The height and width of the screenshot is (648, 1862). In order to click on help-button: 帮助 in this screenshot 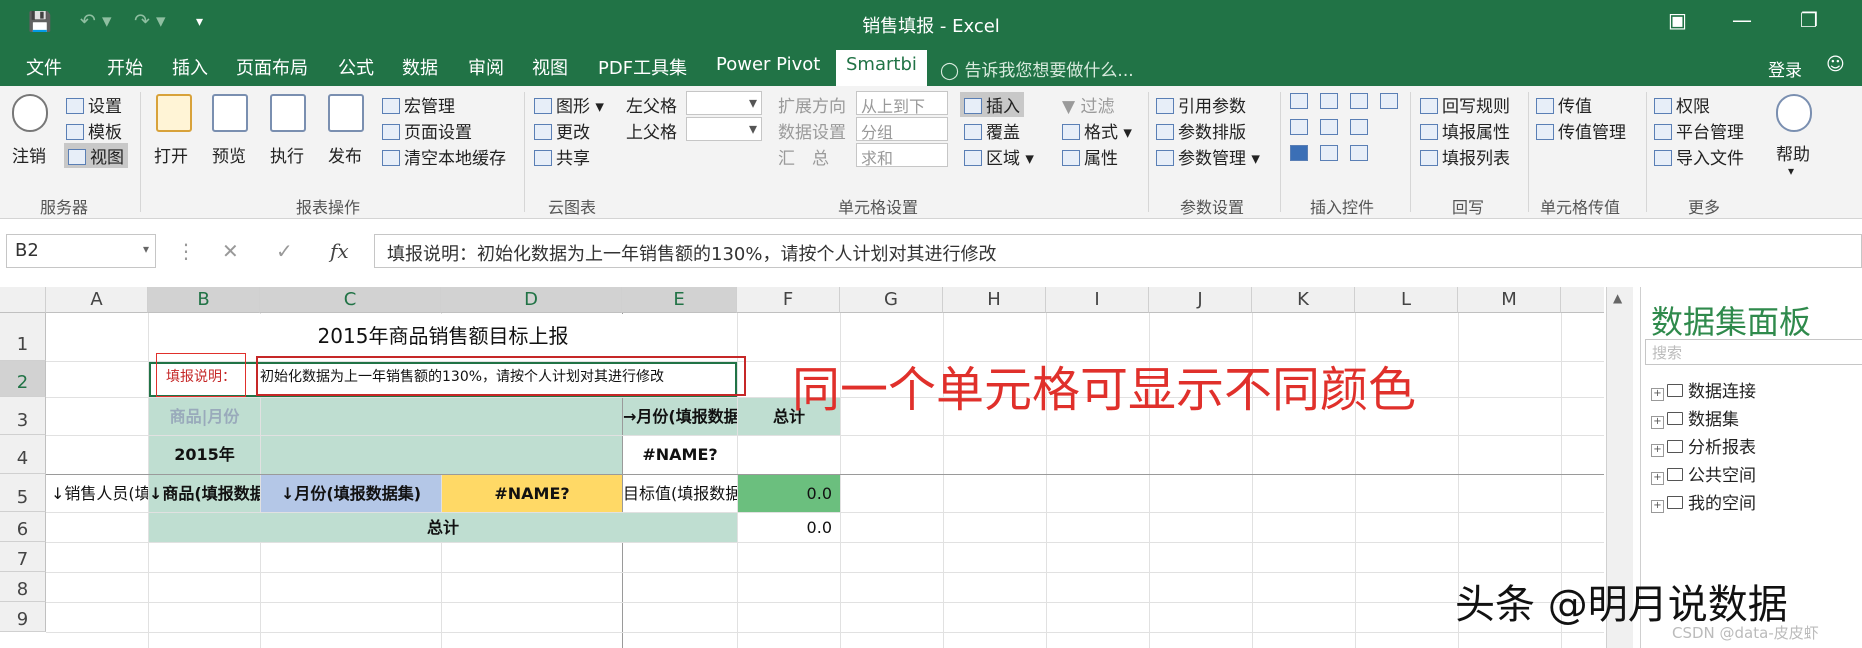, I will do `click(1793, 152)`.